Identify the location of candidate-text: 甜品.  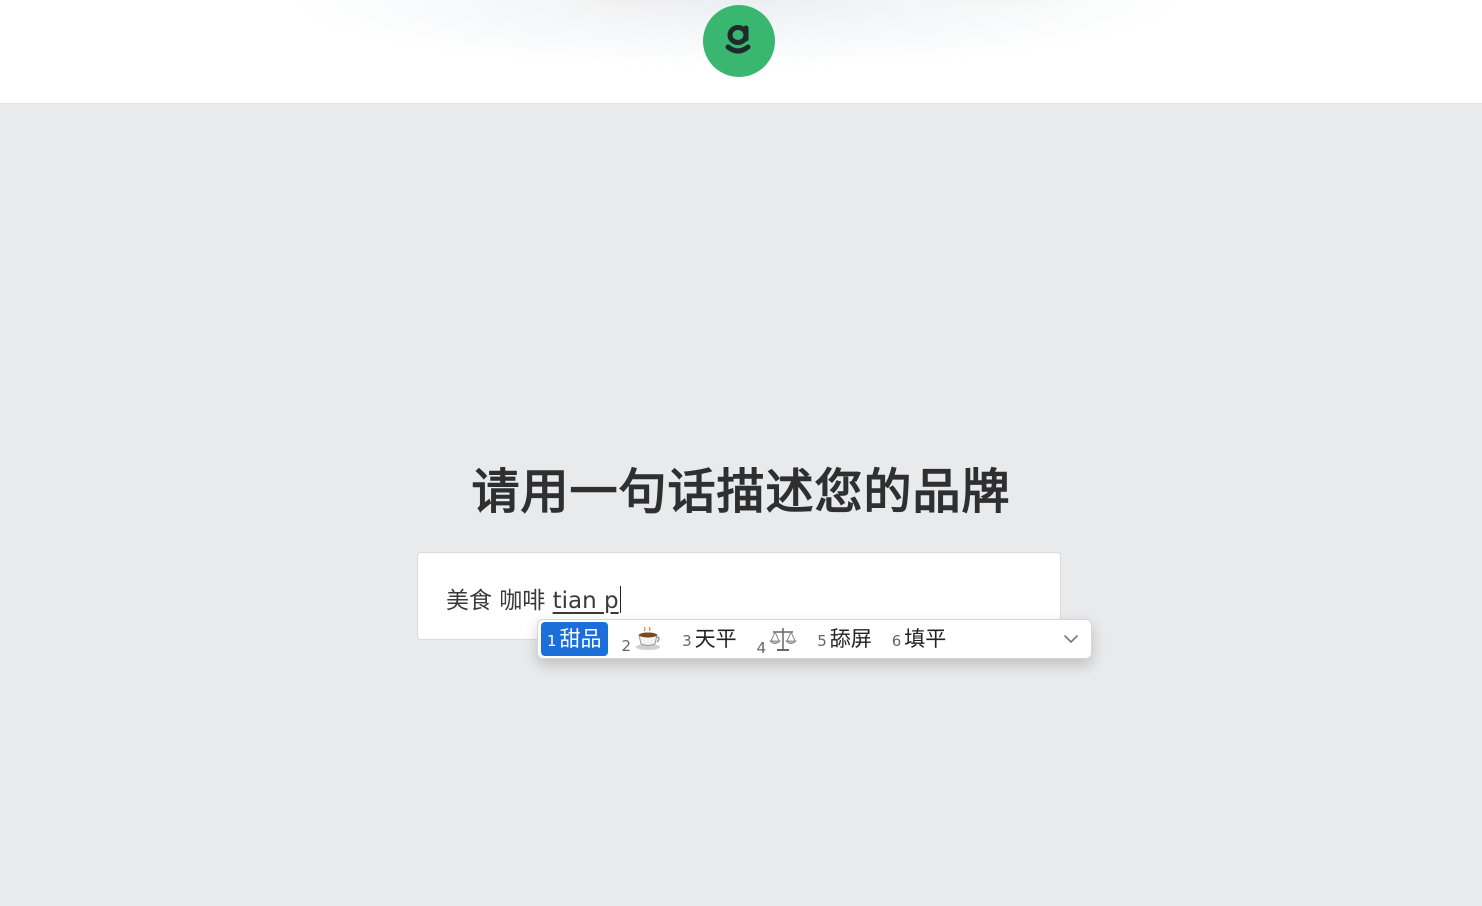
(580, 639).